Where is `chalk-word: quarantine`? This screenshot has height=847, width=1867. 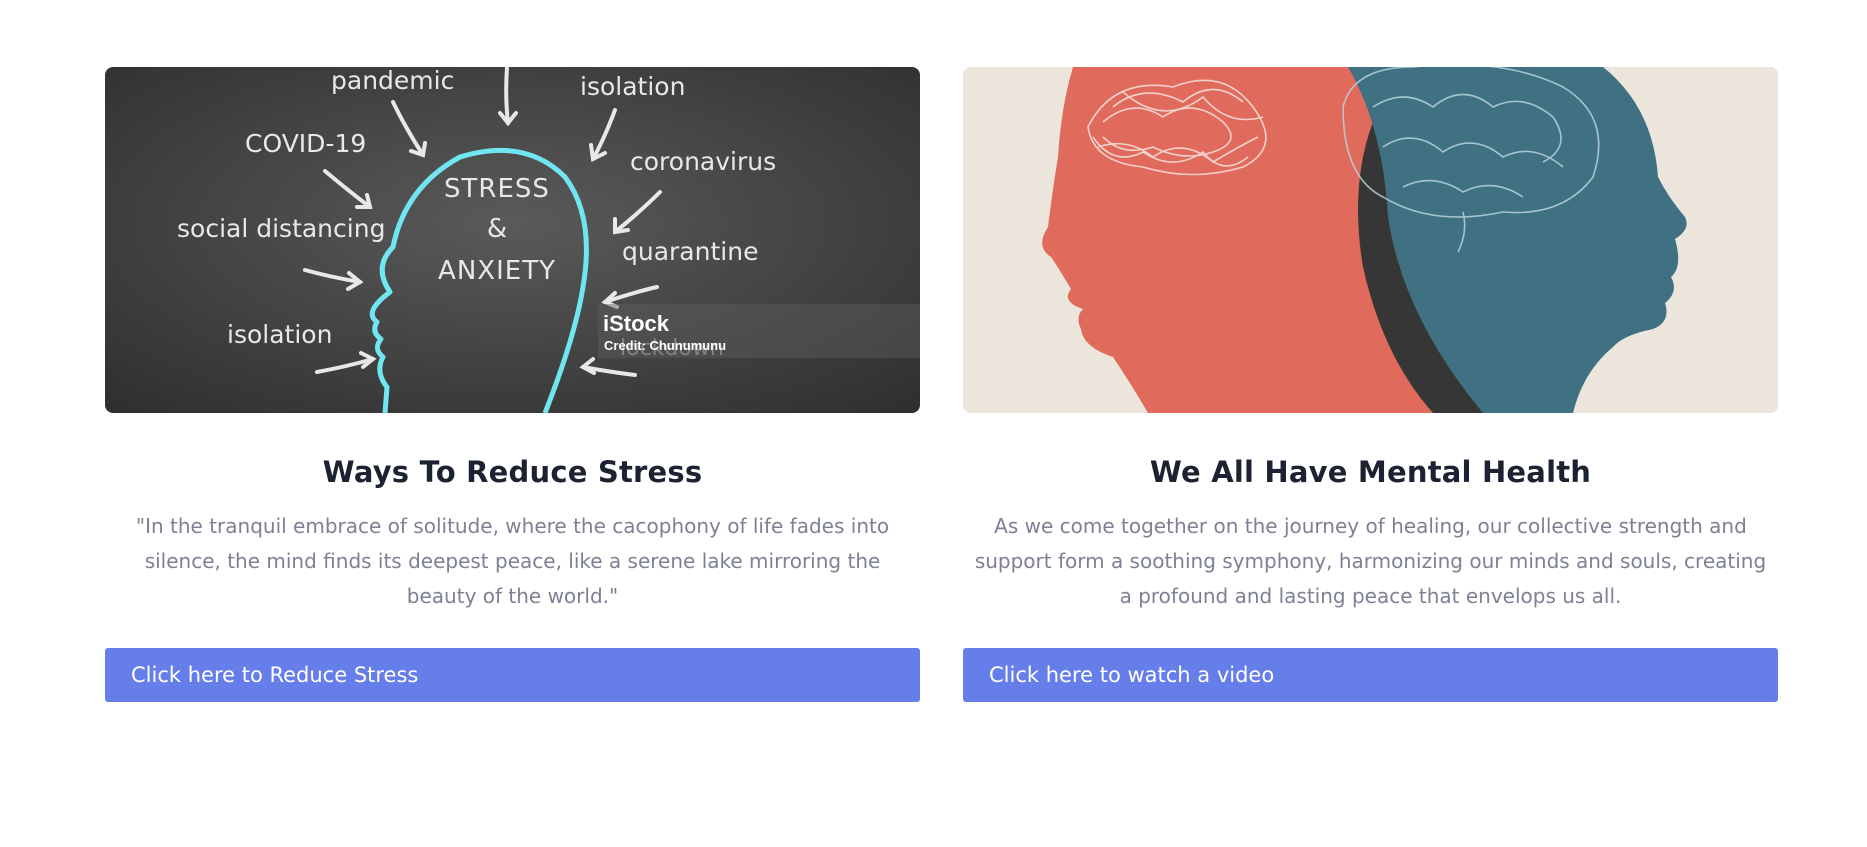
chalk-word: quarantine is located at coordinates (690, 251).